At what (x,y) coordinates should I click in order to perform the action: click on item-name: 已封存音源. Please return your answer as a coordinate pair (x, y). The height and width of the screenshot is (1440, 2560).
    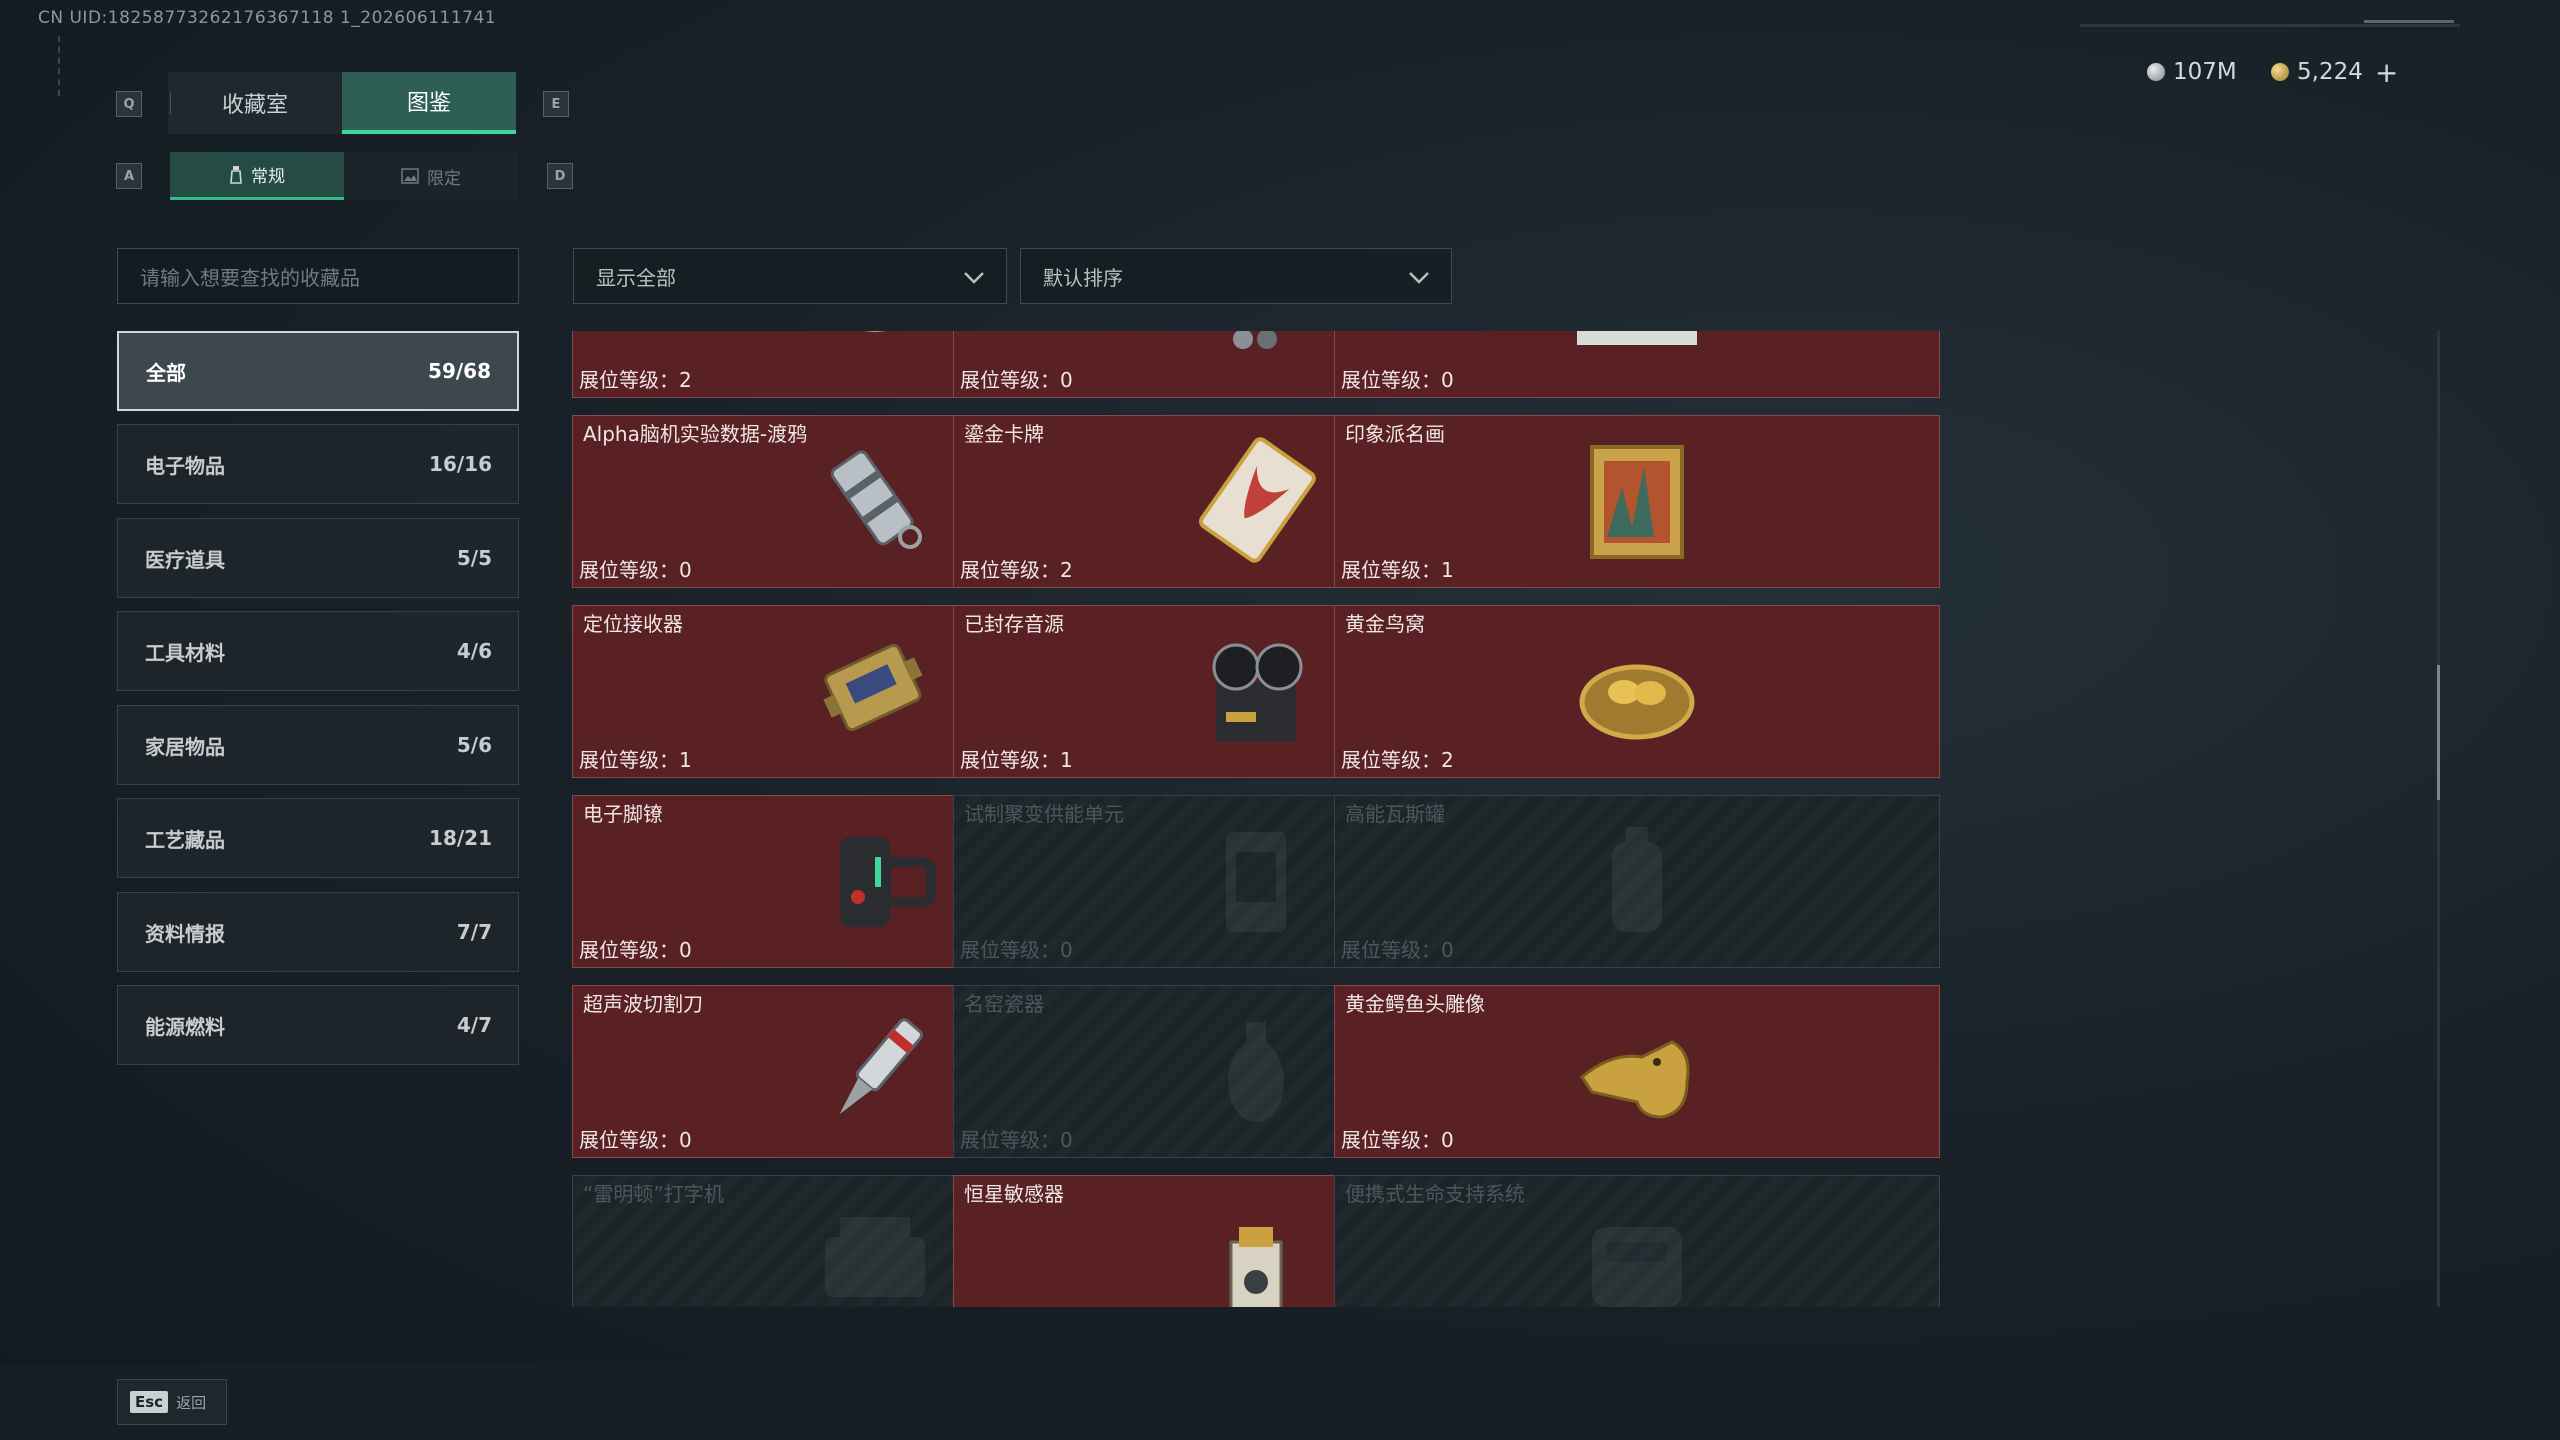
    Looking at the image, I should click on (1014, 624).